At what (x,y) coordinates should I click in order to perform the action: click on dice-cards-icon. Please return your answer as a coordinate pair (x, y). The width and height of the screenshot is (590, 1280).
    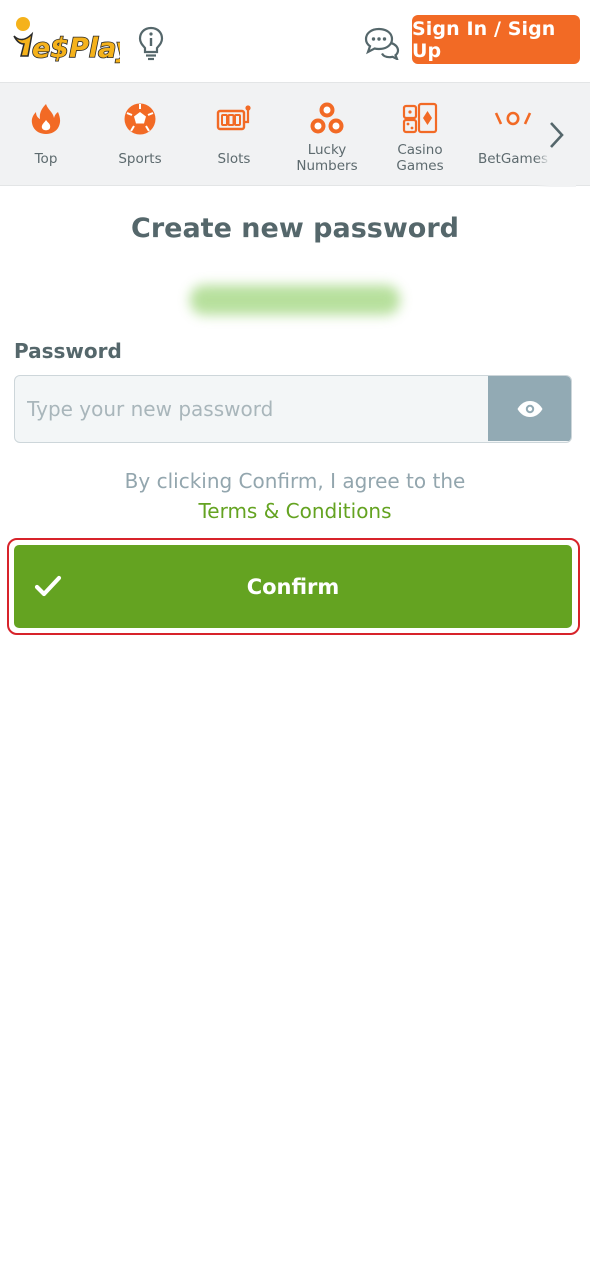
    Looking at the image, I should click on (420, 119).